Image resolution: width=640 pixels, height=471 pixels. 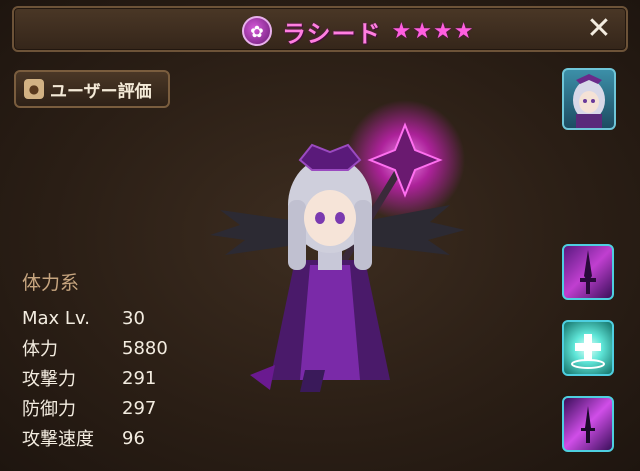 What do you see at coordinates (58, 439) in the screenshot?
I see `stat-label: 攻撃速度` at bounding box center [58, 439].